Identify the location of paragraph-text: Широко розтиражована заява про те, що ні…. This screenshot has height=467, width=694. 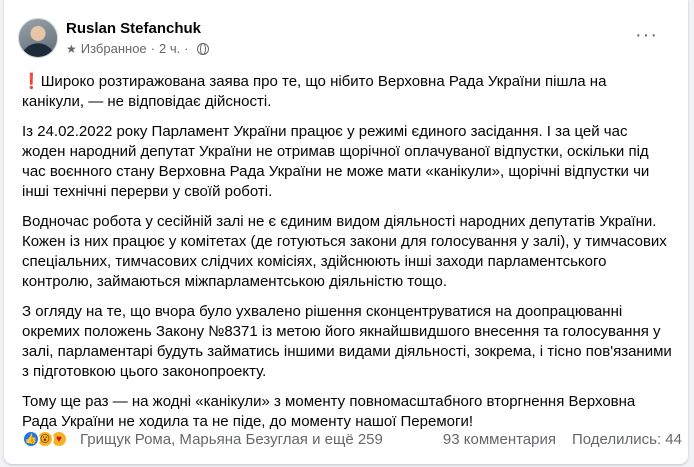
(314, 91).